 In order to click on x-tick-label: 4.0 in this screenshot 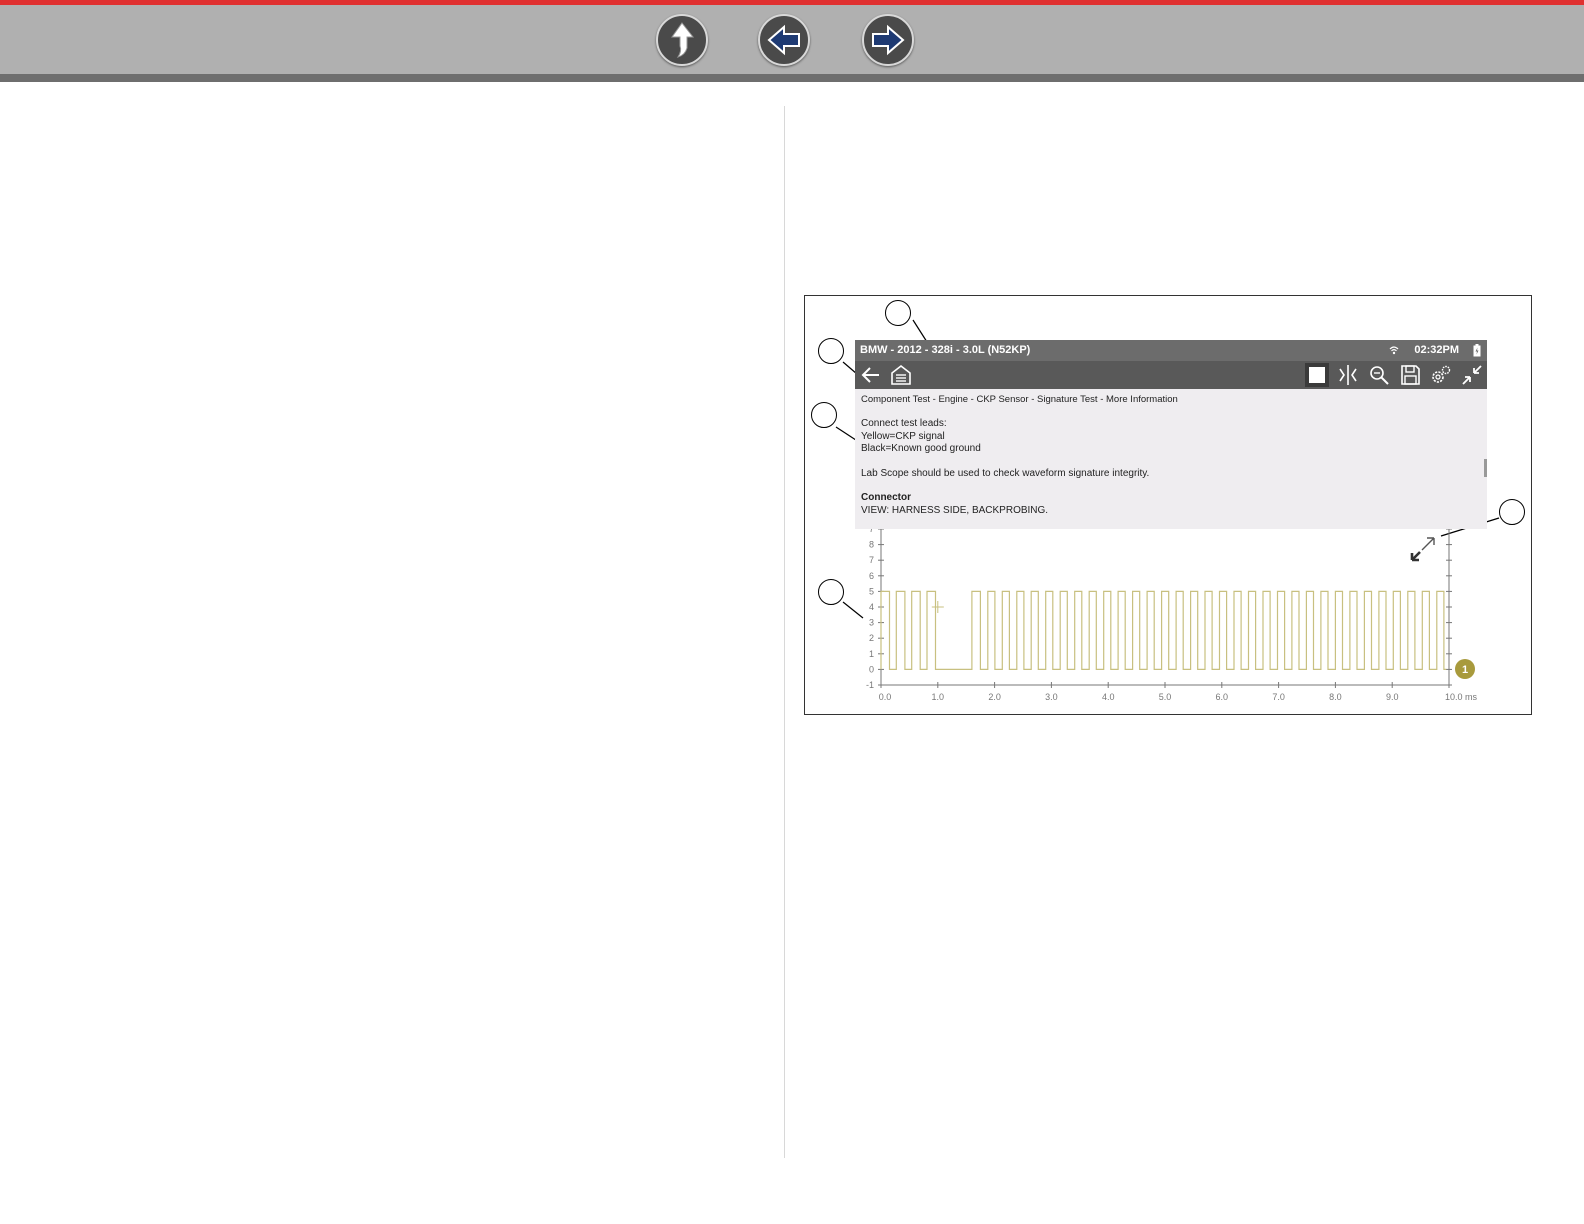, I will do `click(1108, 697)`.